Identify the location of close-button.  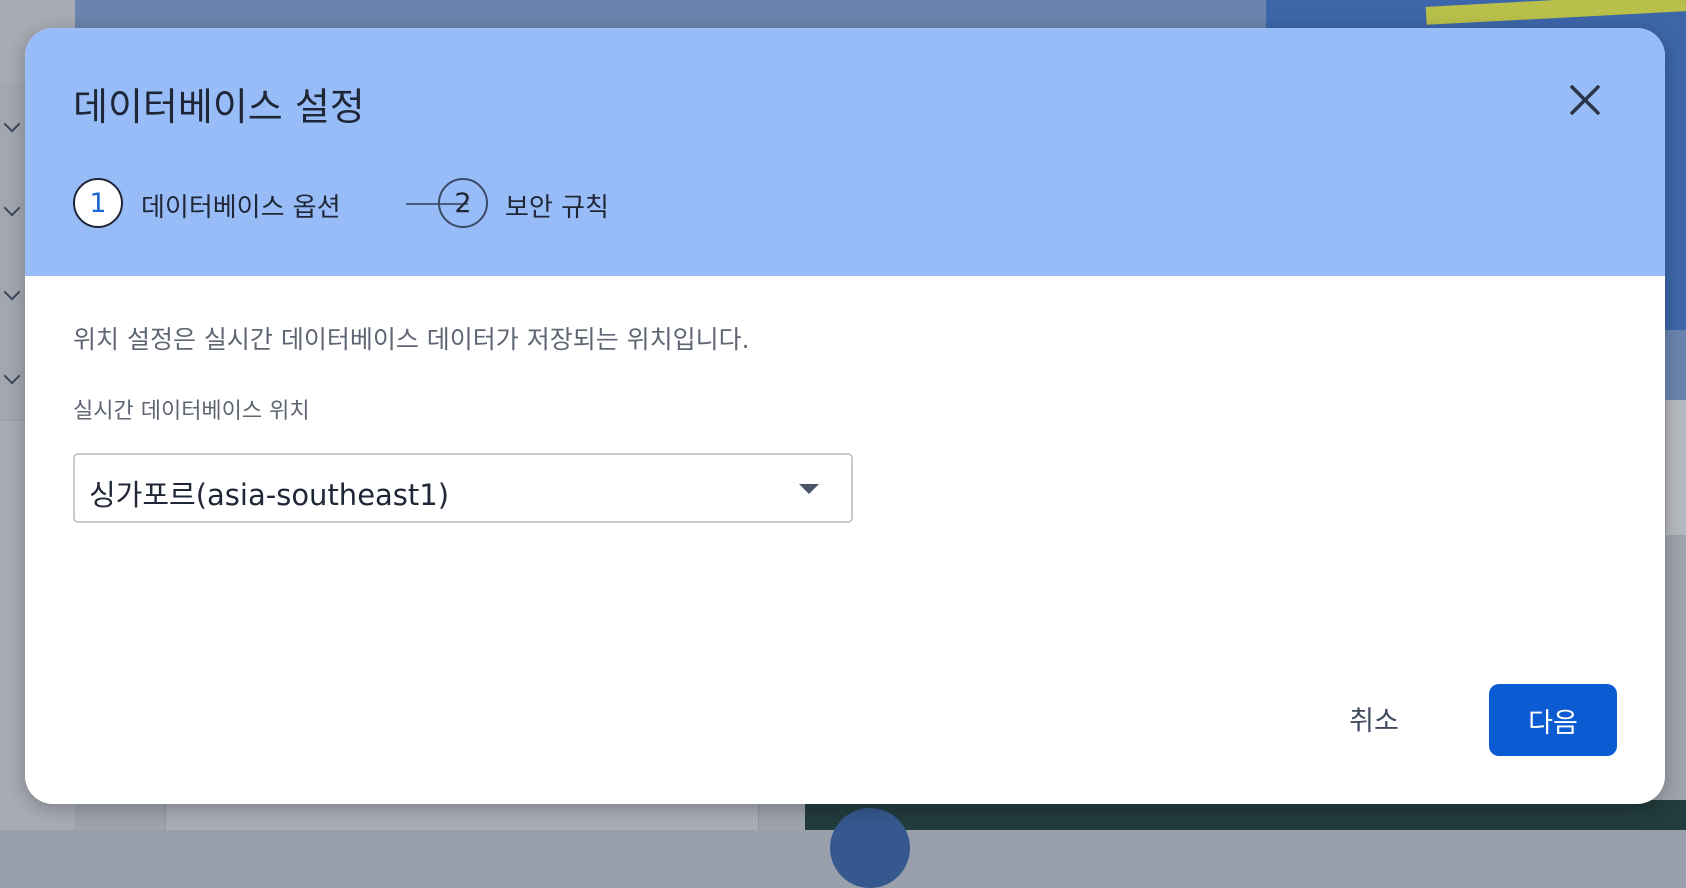
(1585, 100).